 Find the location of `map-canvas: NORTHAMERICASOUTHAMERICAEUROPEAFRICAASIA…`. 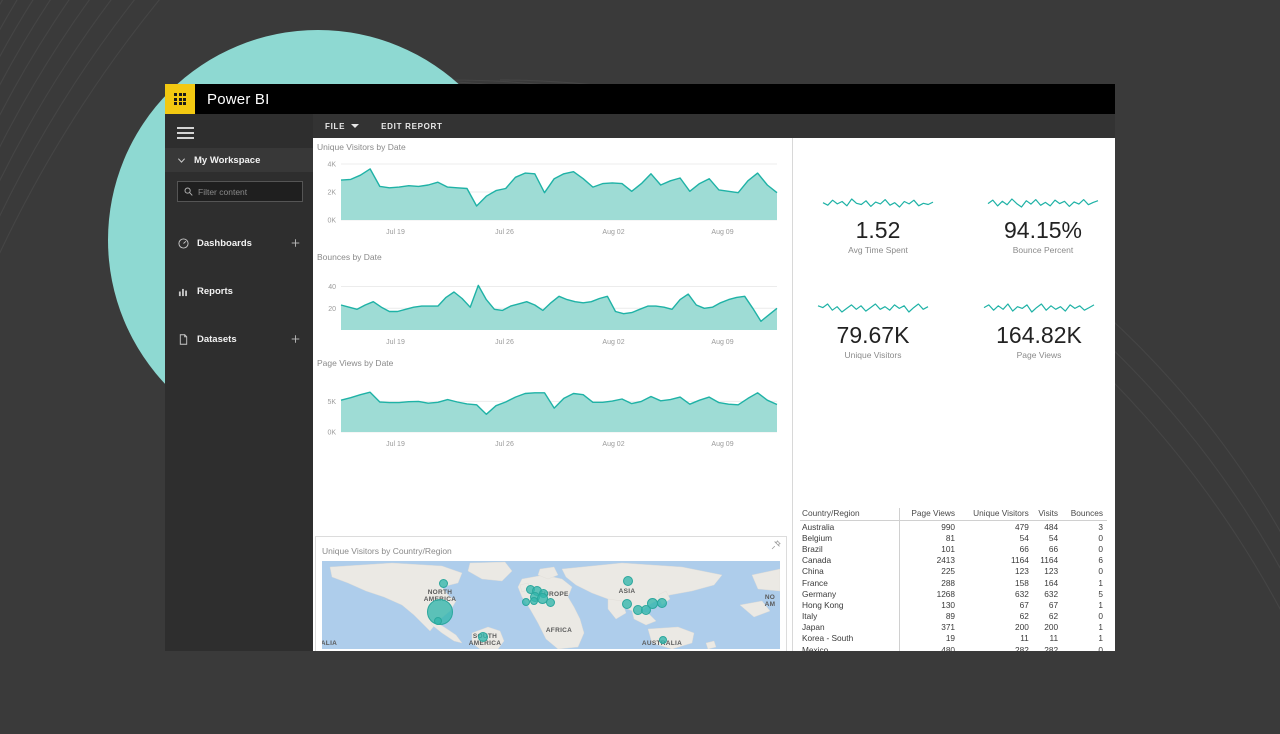

map-canvas: NORTHAMERICASOUTHAMERICAEUROPEAFRICAASIA… is located at coordinates (551, 605).